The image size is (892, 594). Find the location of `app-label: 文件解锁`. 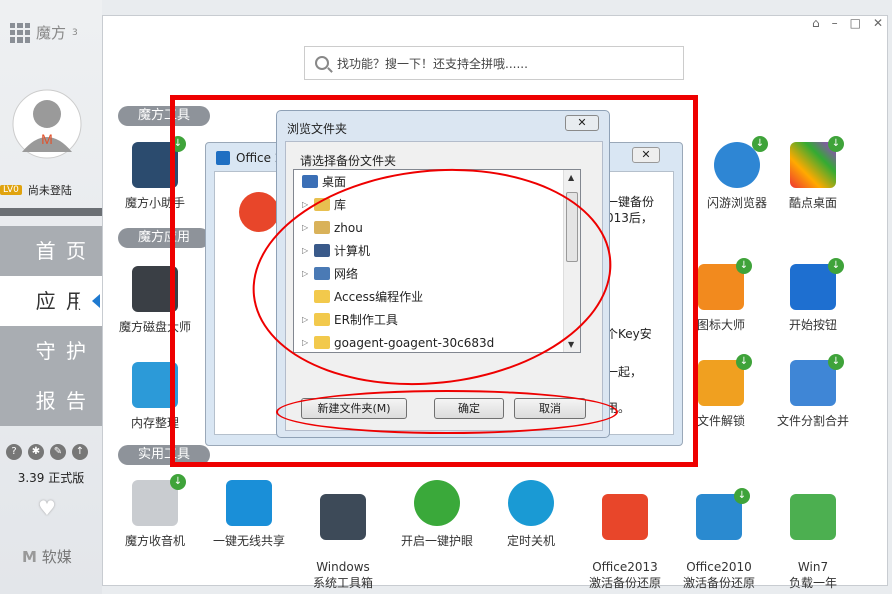

app-label: 文件解锁 is located at coordinates (720, 421).